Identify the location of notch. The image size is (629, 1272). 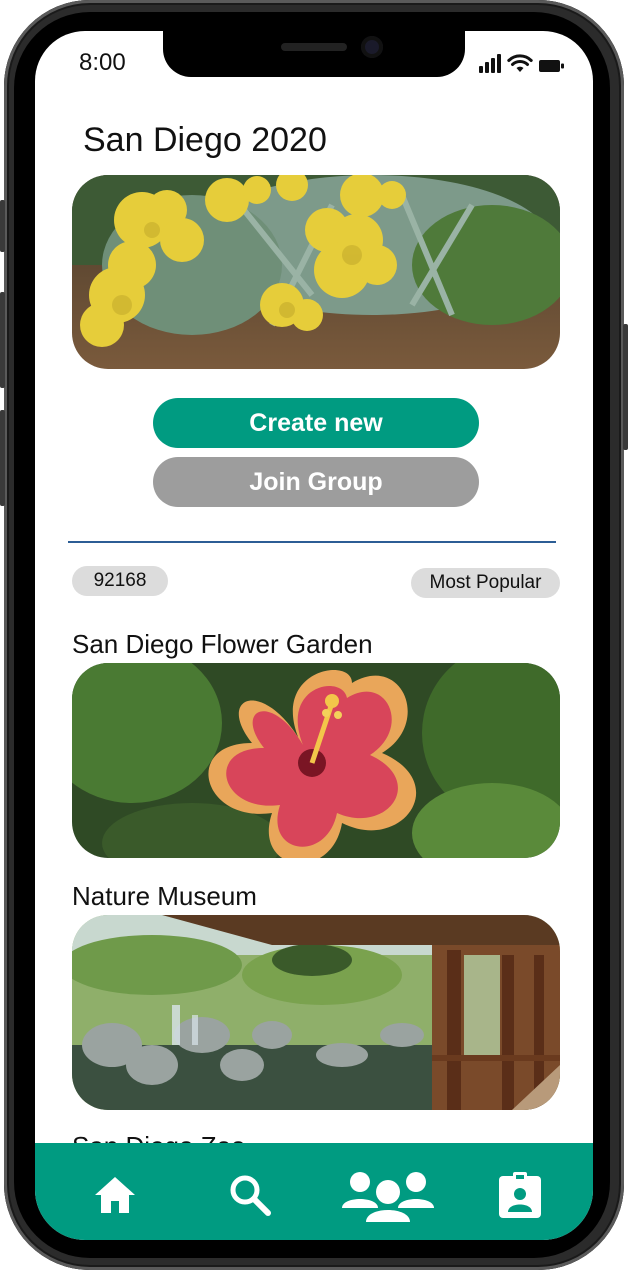
(314, 54).